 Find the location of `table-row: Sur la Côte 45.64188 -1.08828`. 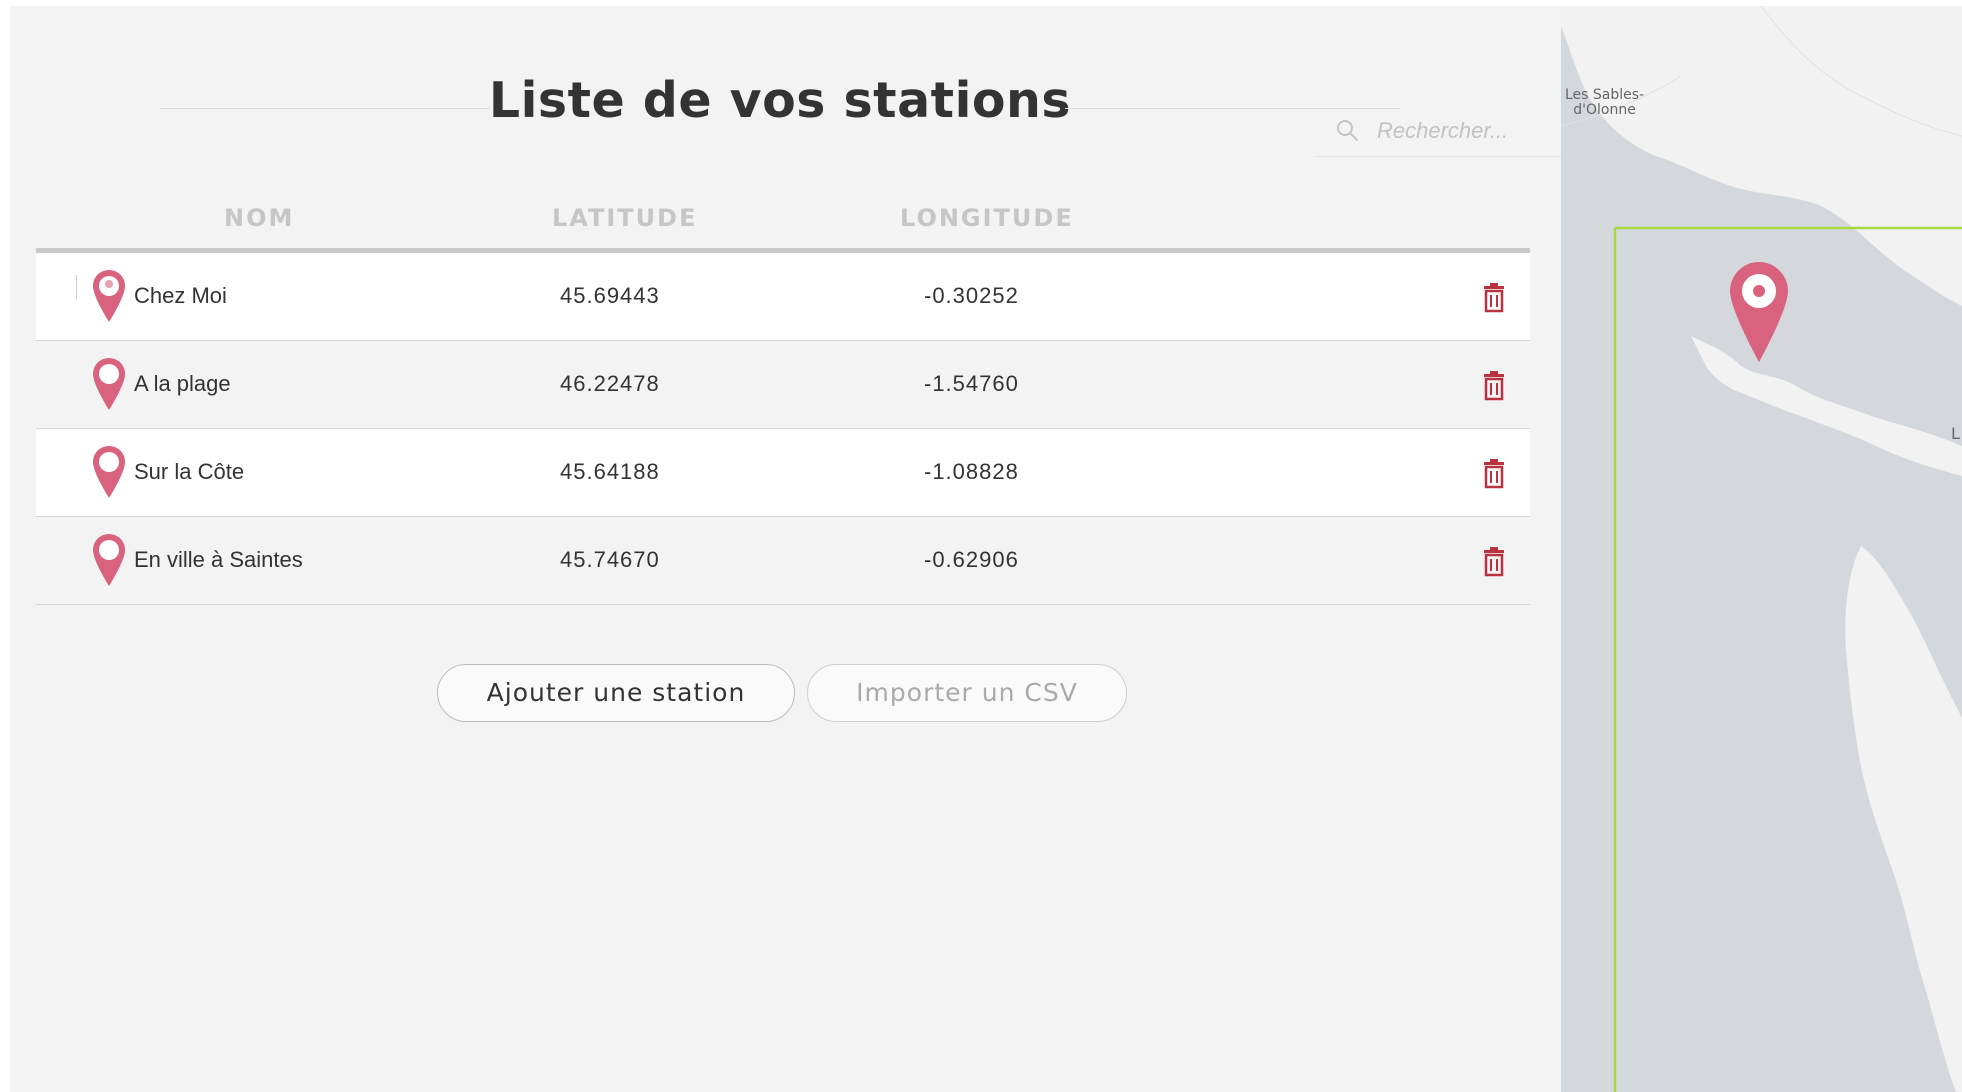

table-row: Sur la Côte 45.64188 -1.08828 is located at coordinates (783, 473).